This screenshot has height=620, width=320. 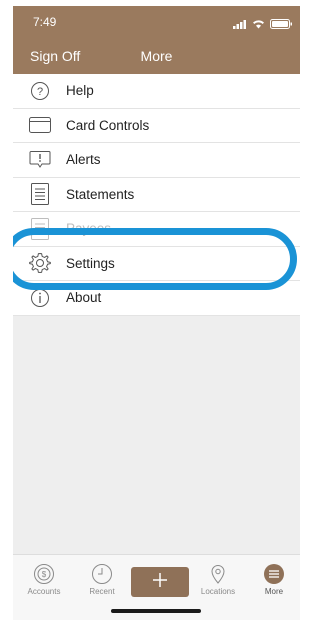 I want to click on menu-item-label: Card Controls, so click(x=108, y=125).